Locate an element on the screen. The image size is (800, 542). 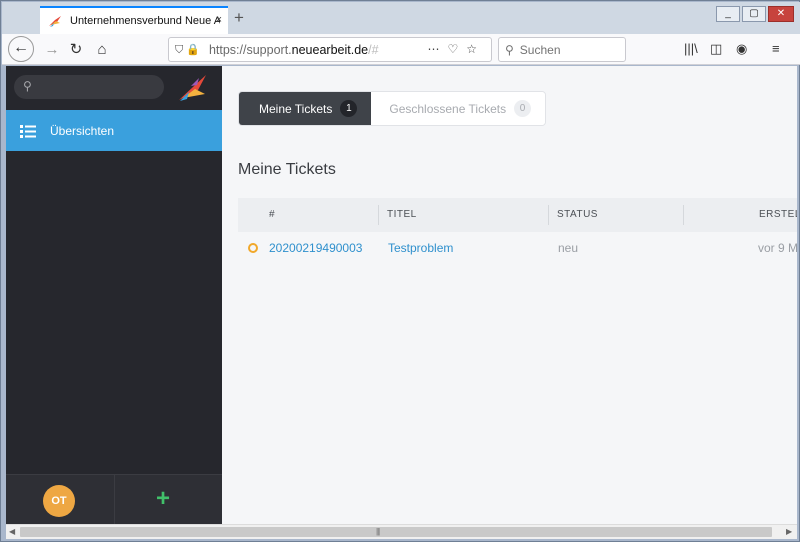
add-button: + is located at coordinates (163, 499).